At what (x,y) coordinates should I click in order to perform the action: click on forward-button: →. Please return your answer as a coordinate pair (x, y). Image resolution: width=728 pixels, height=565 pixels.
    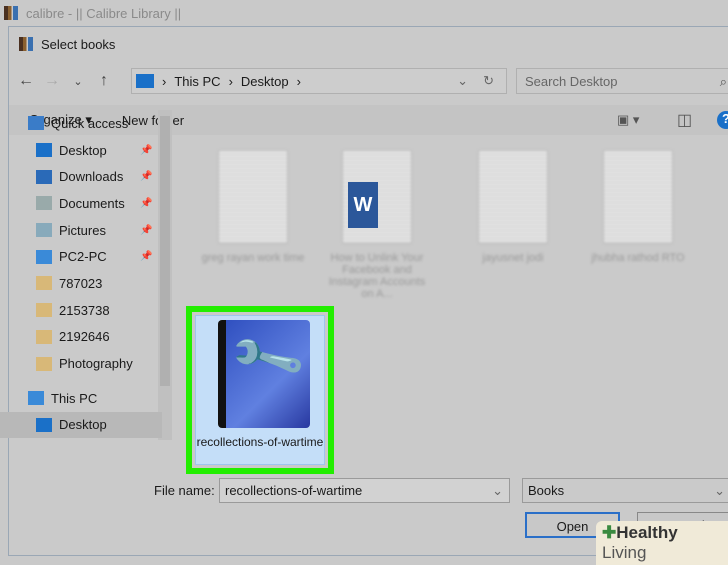
    Looking at the image, I should click on (52, 81).